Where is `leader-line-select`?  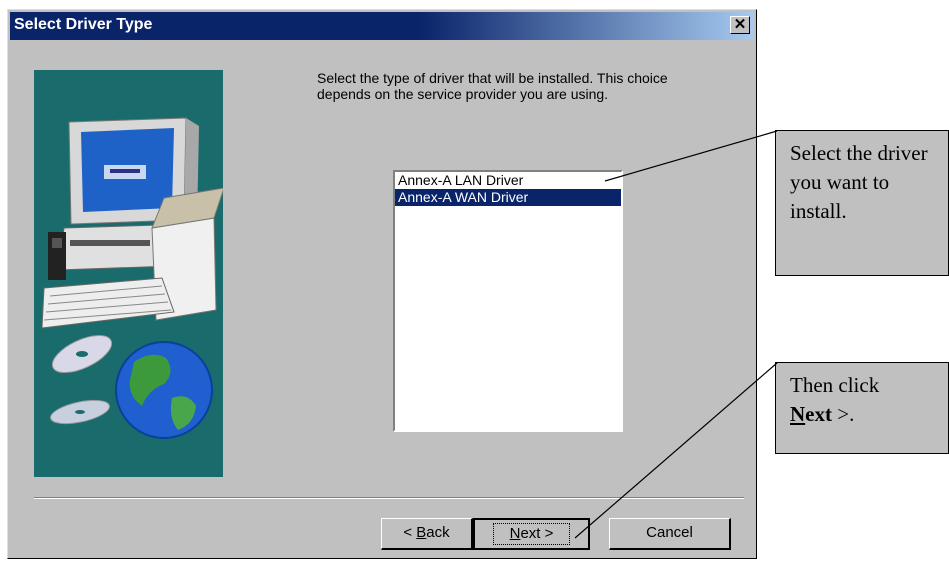
leader-line-select is located at coordinates (691, 156).